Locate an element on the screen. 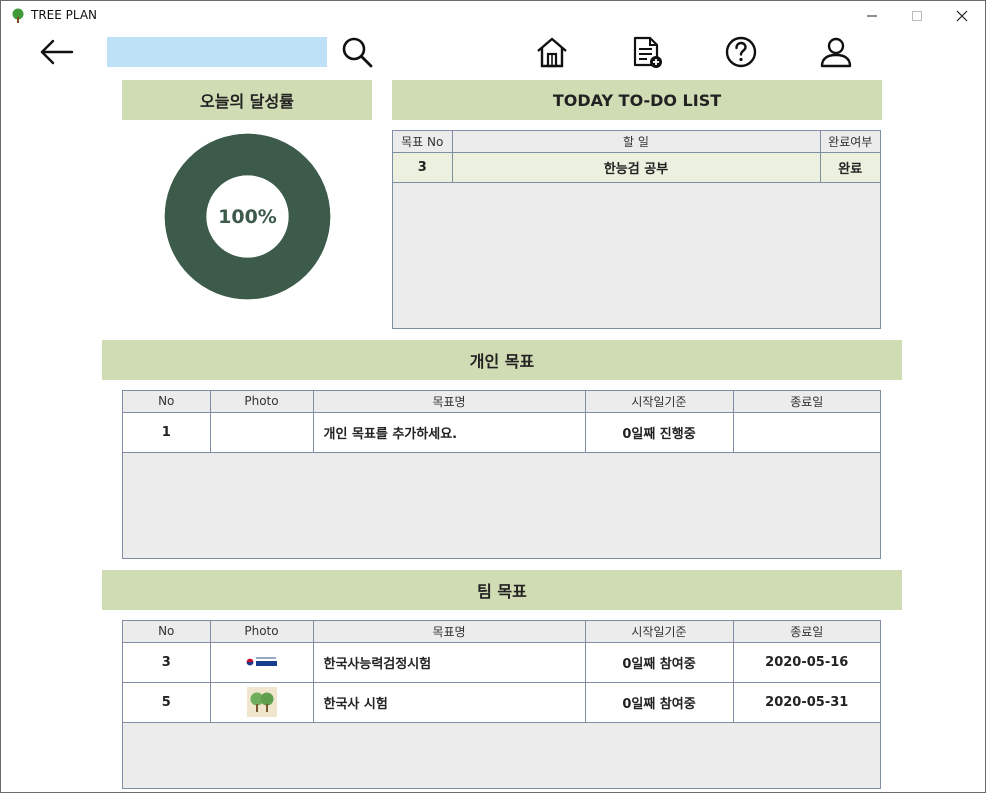 This screenshot has height=793, width=986. todo-table: 목표 No 할 일 완료여부 3 한능검 공부 완료 is located at coordinates (636, 229).